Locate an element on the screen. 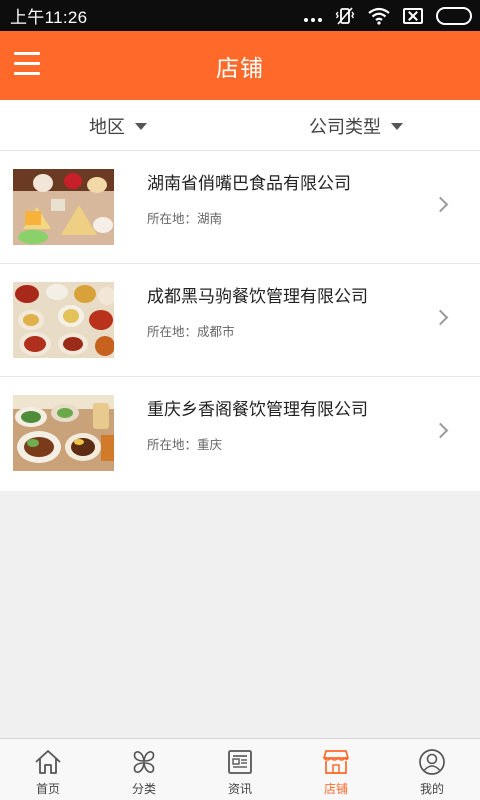 The image size is (480, 800). region-filter-label: 地区 is located at coordinates (107, 127).